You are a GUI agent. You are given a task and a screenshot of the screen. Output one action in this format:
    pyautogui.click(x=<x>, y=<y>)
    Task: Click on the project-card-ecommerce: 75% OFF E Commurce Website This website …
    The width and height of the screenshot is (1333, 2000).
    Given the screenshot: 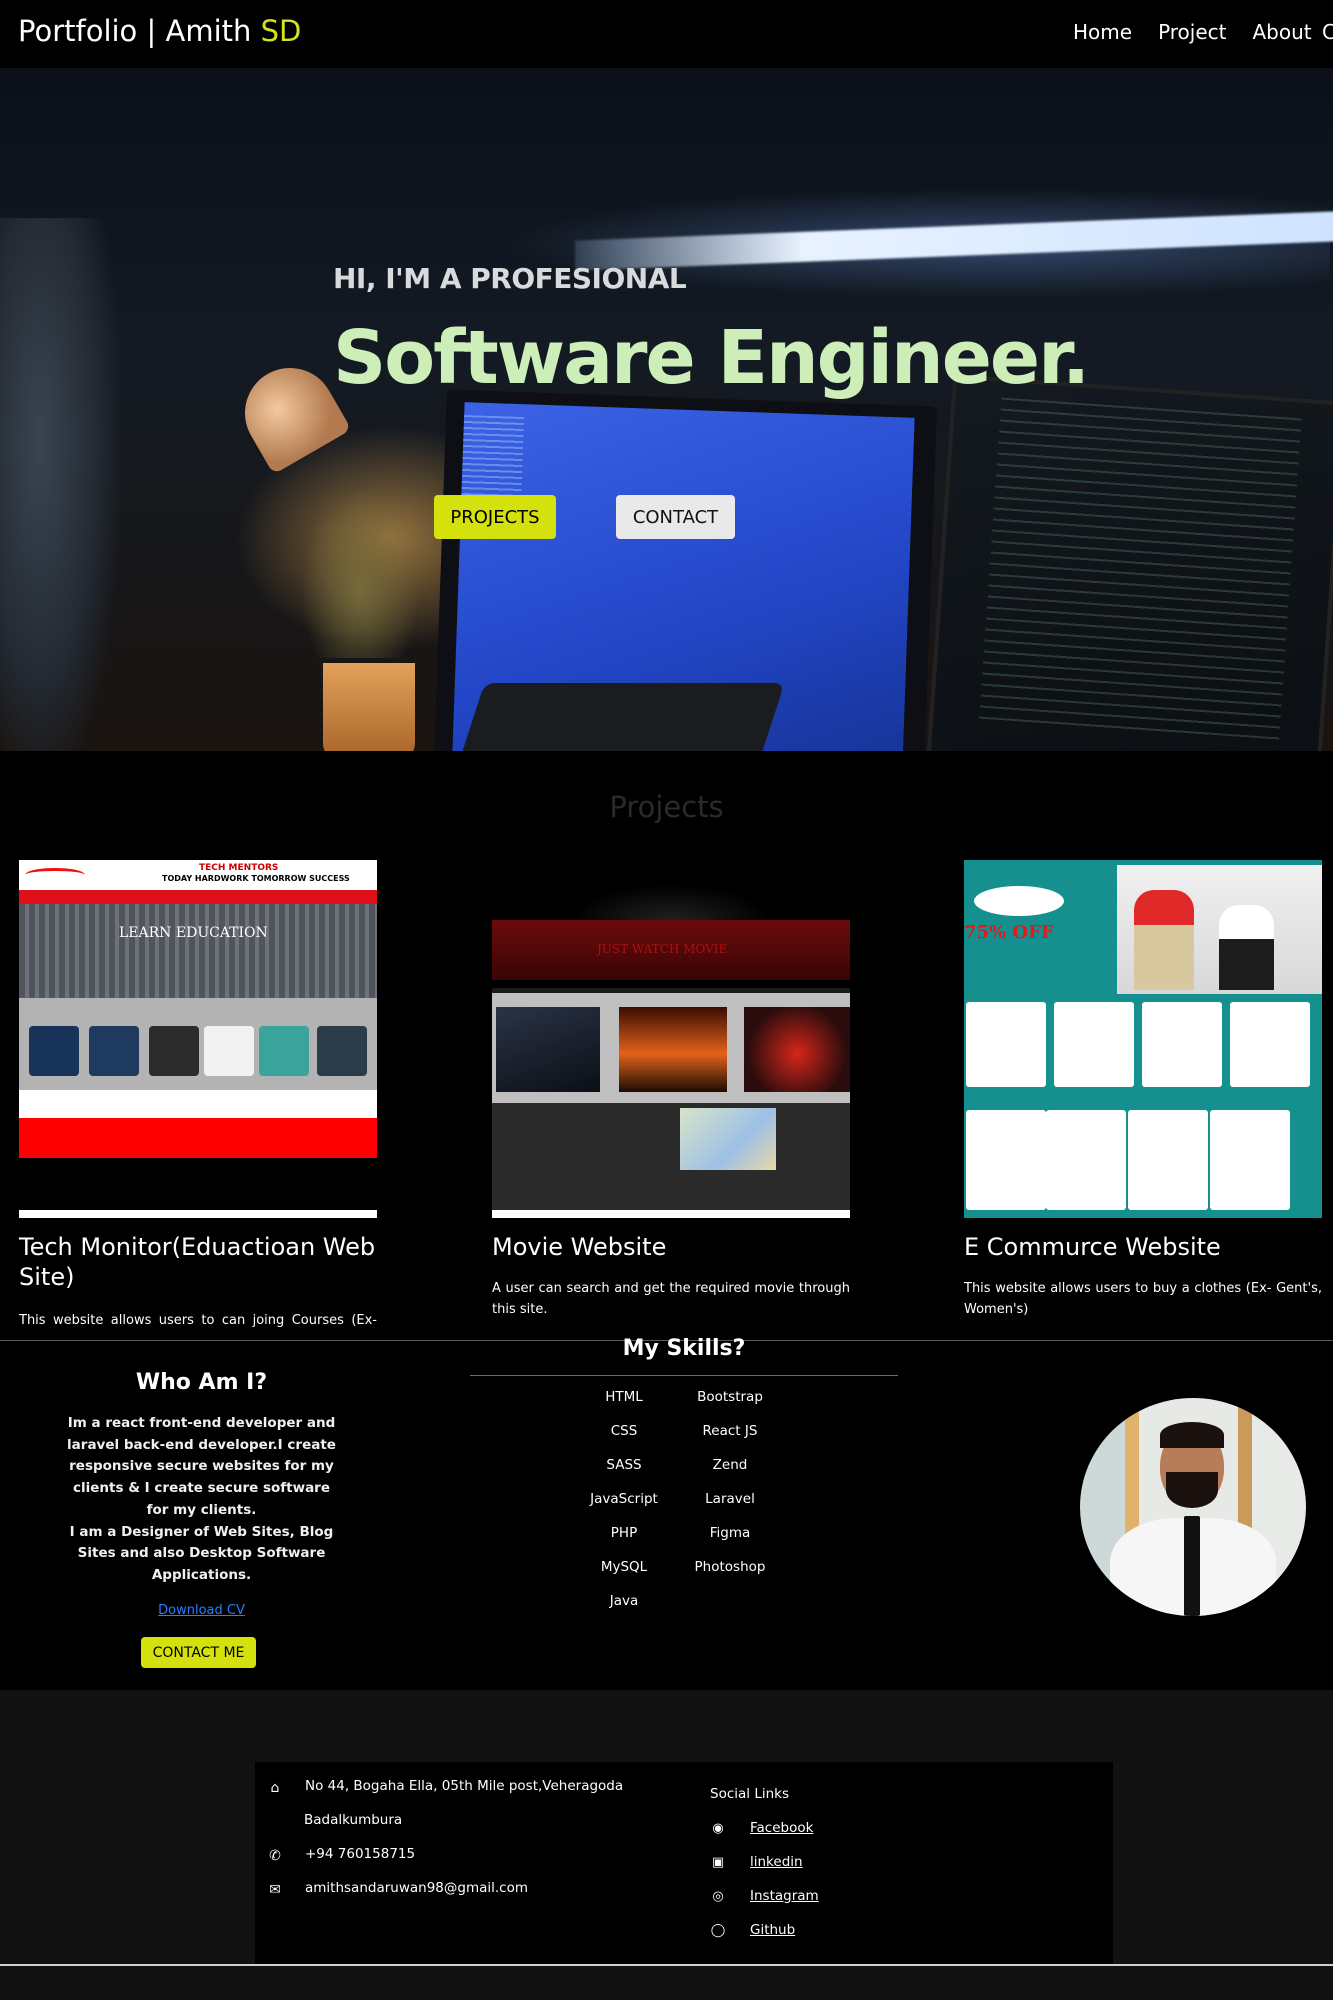 What is the action you would take?
    pyautogui.click(x=1143, y=1088)
    